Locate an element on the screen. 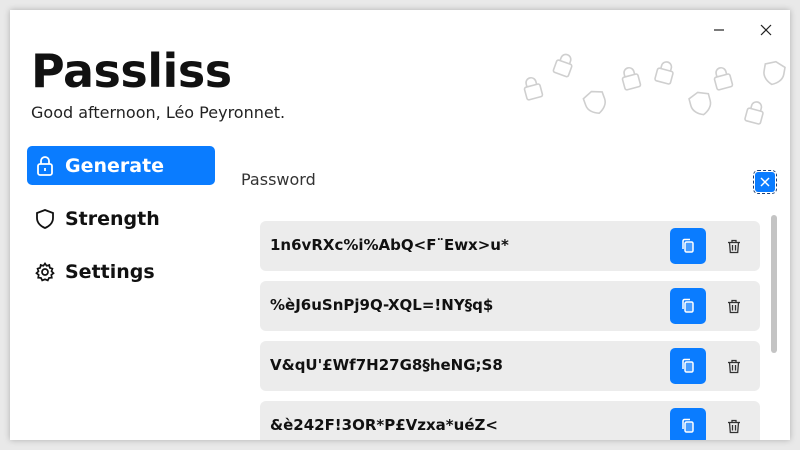 This screenshot has height=450, width=800. password-text: 1n6vRXc%i%AbQ<F¨Ewx>u* is located at coordinates (389, 245).